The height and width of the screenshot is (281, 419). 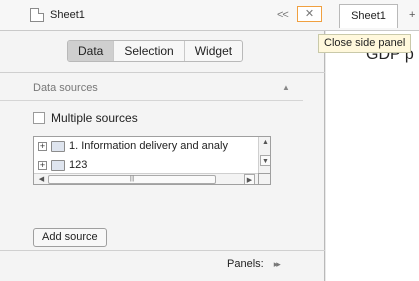 I want to click on page-tab: Sheet1, so click(x=57, y=15).